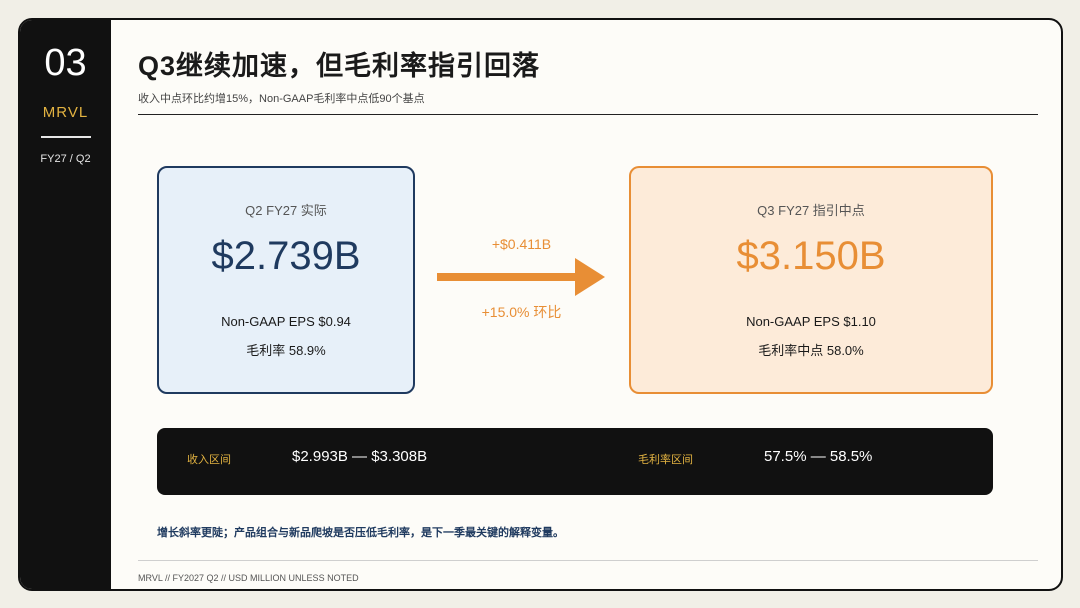 This screenshot has width=1080, height=608. What do you see at coordinates (209, 460) in the screenshot?
I see `revenue-range-label: 收入区间` at bounding box center [209, 460].